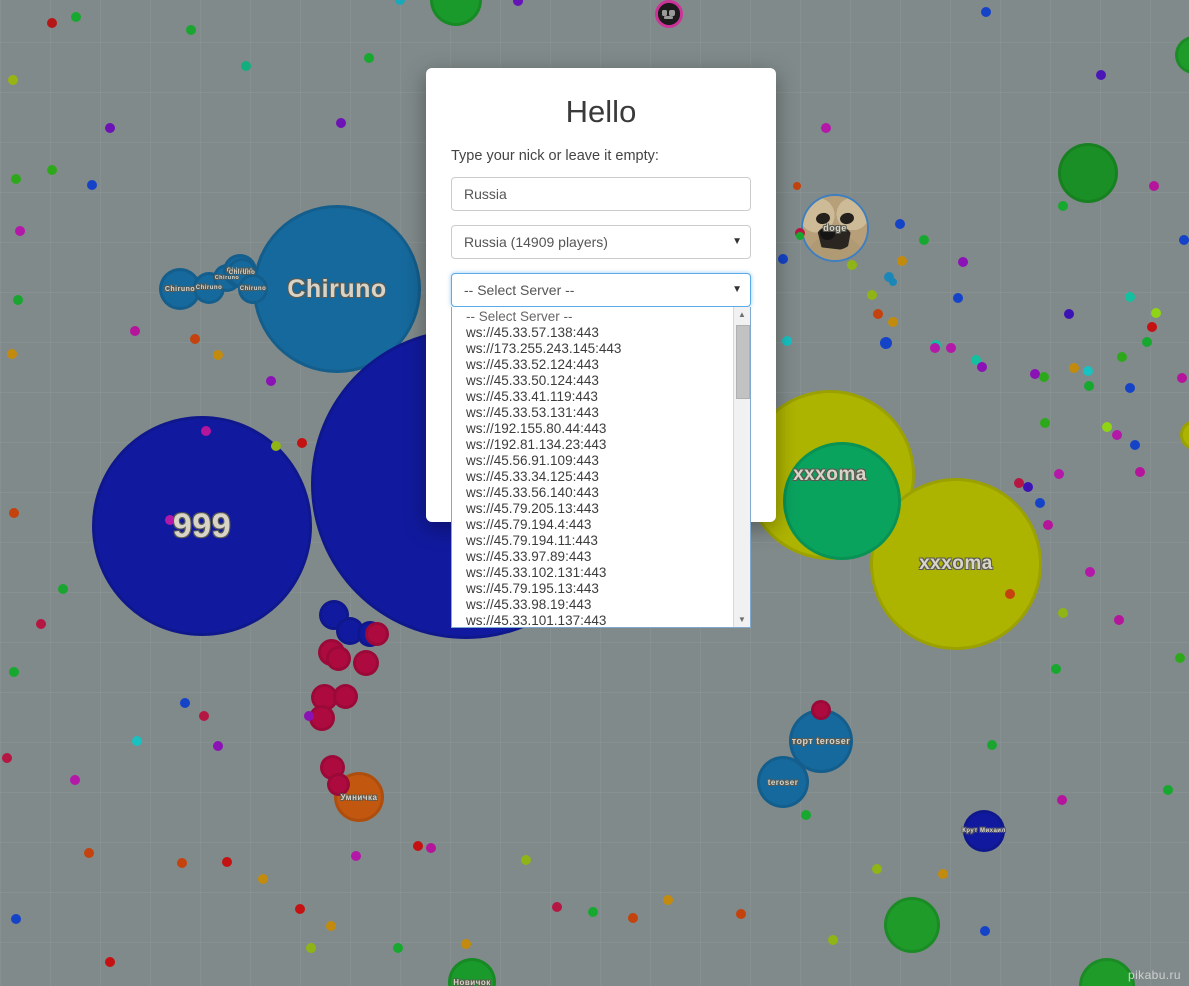 This screenshot has width=1189, height=986. I want to click on server-option: ws://45.79.205.13:443, so click(592, 509).